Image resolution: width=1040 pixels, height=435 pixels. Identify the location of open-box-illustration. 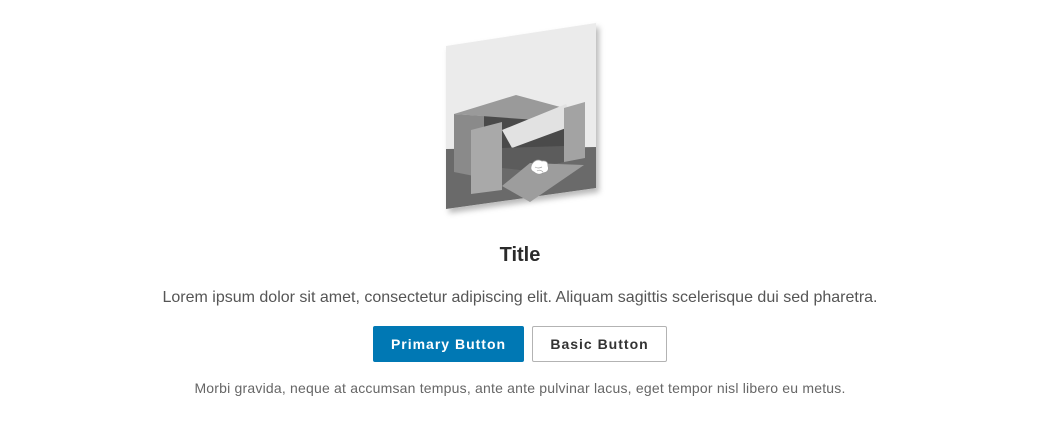
(524, 119).